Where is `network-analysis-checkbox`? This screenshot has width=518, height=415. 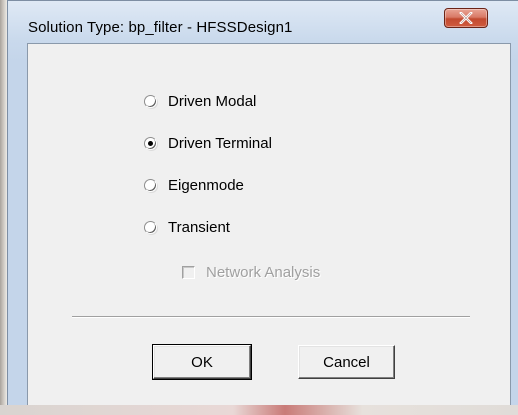
network-analysis-checkbox is located at coordinates (188, 272).